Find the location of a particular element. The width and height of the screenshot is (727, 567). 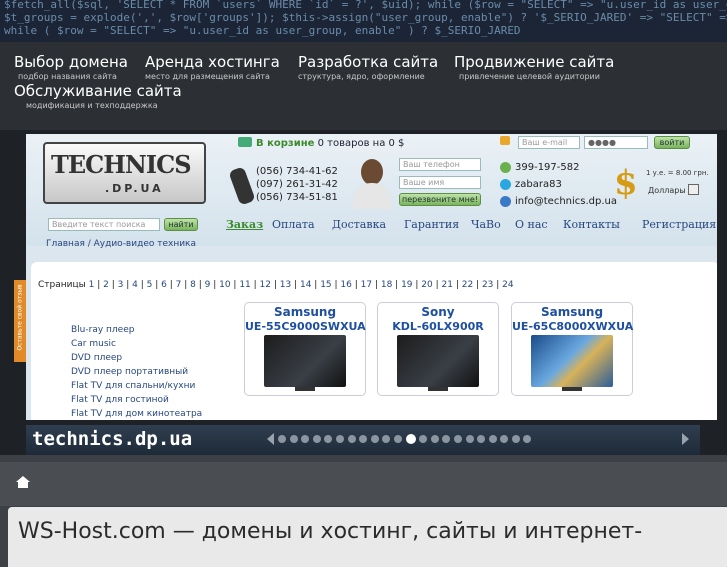

icq-icon is located at coordinates (505, 167).